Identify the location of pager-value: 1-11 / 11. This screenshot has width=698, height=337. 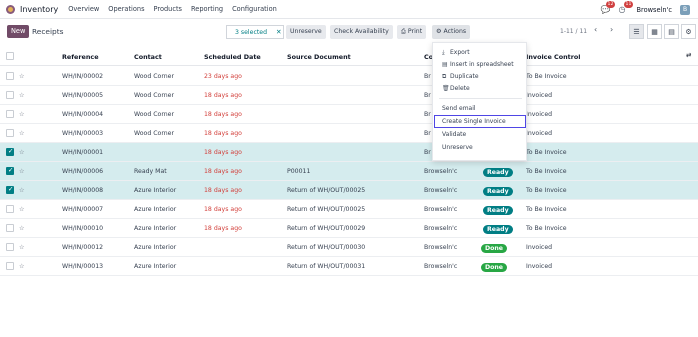
(573, 31).